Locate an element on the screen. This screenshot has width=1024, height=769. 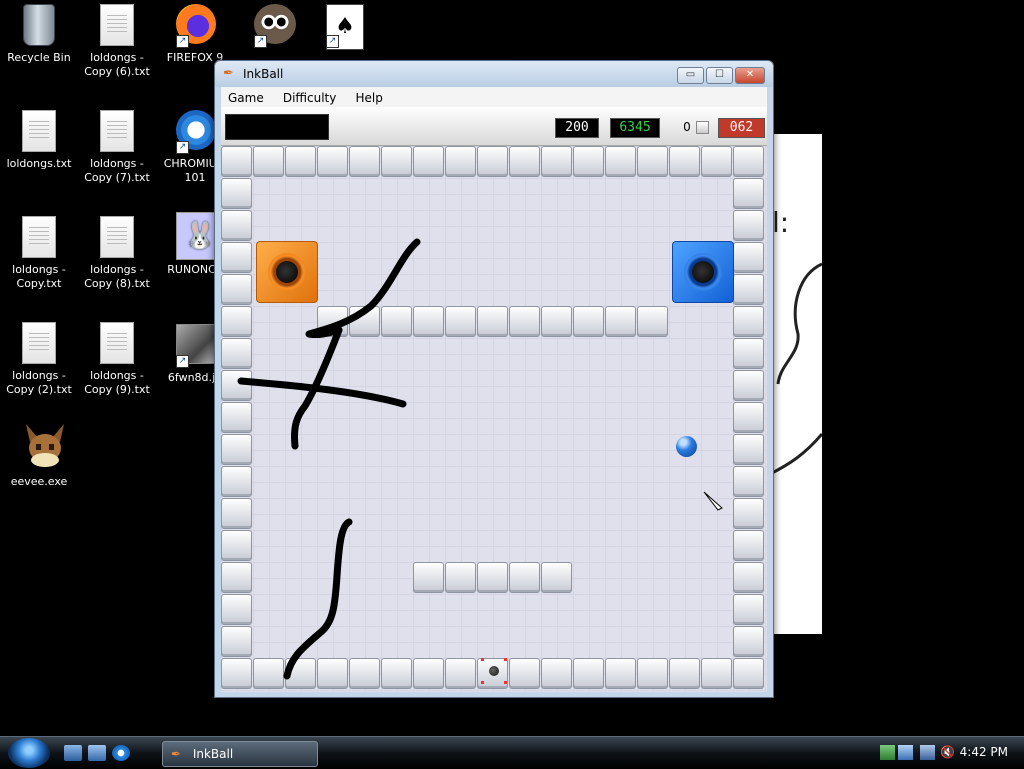
monitor-icon is located at coordinates (927, 752).